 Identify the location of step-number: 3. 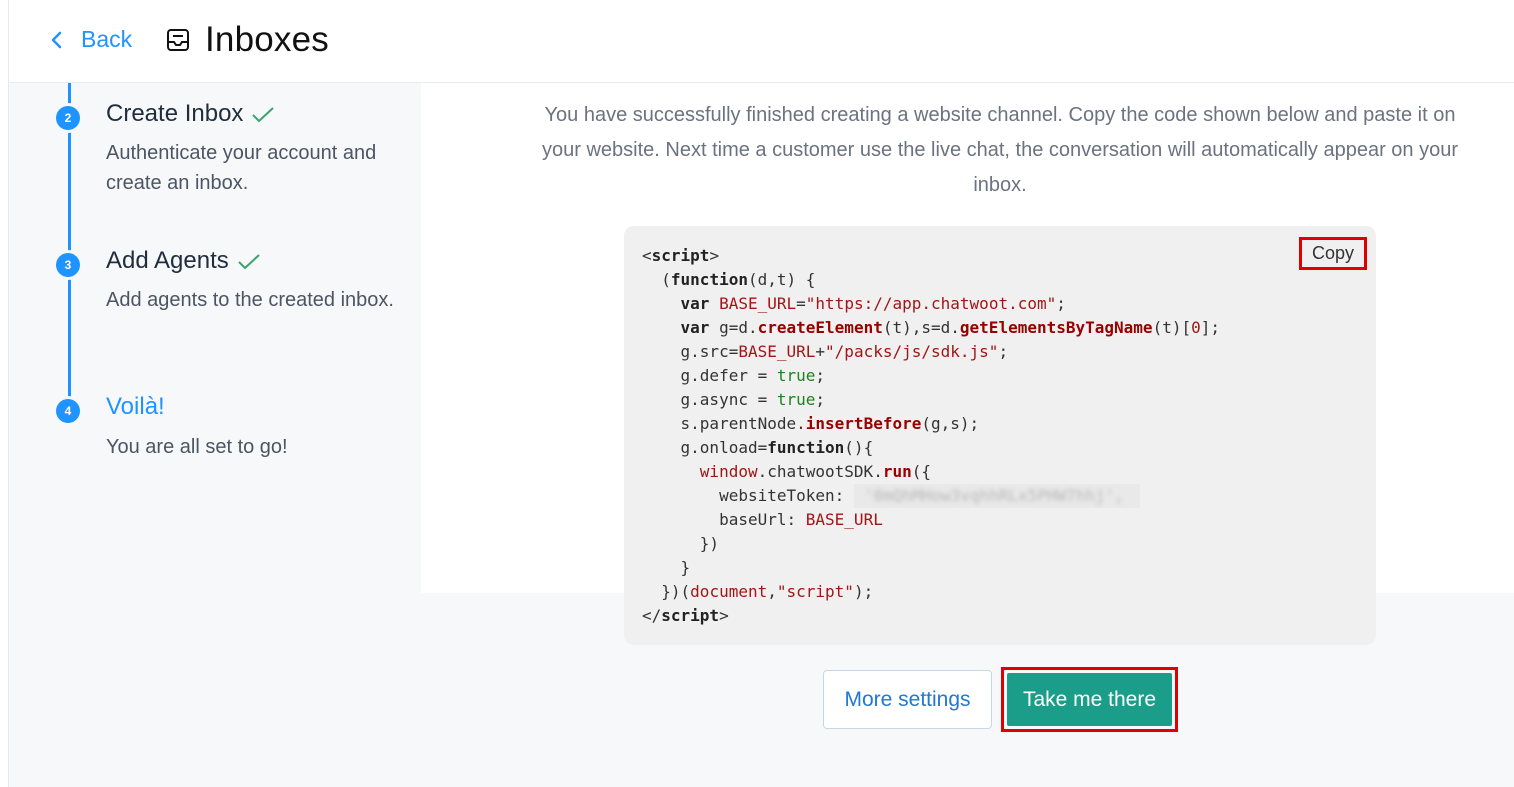
(68, 265).